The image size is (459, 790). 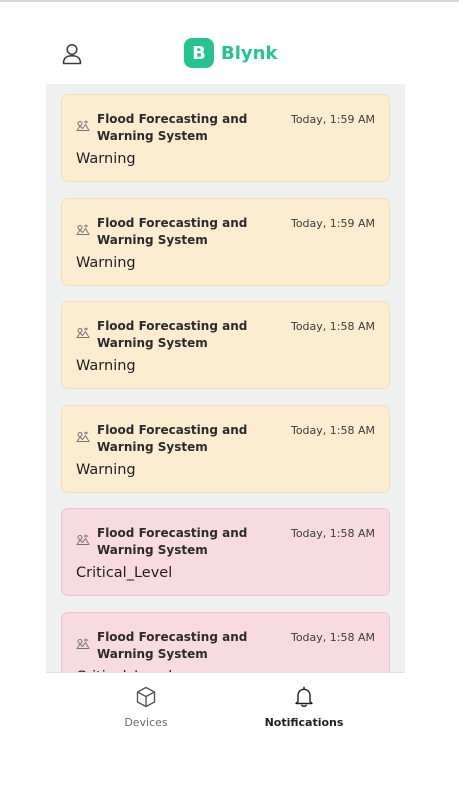 I want to click on profile-button, so click(x=72, y=54).